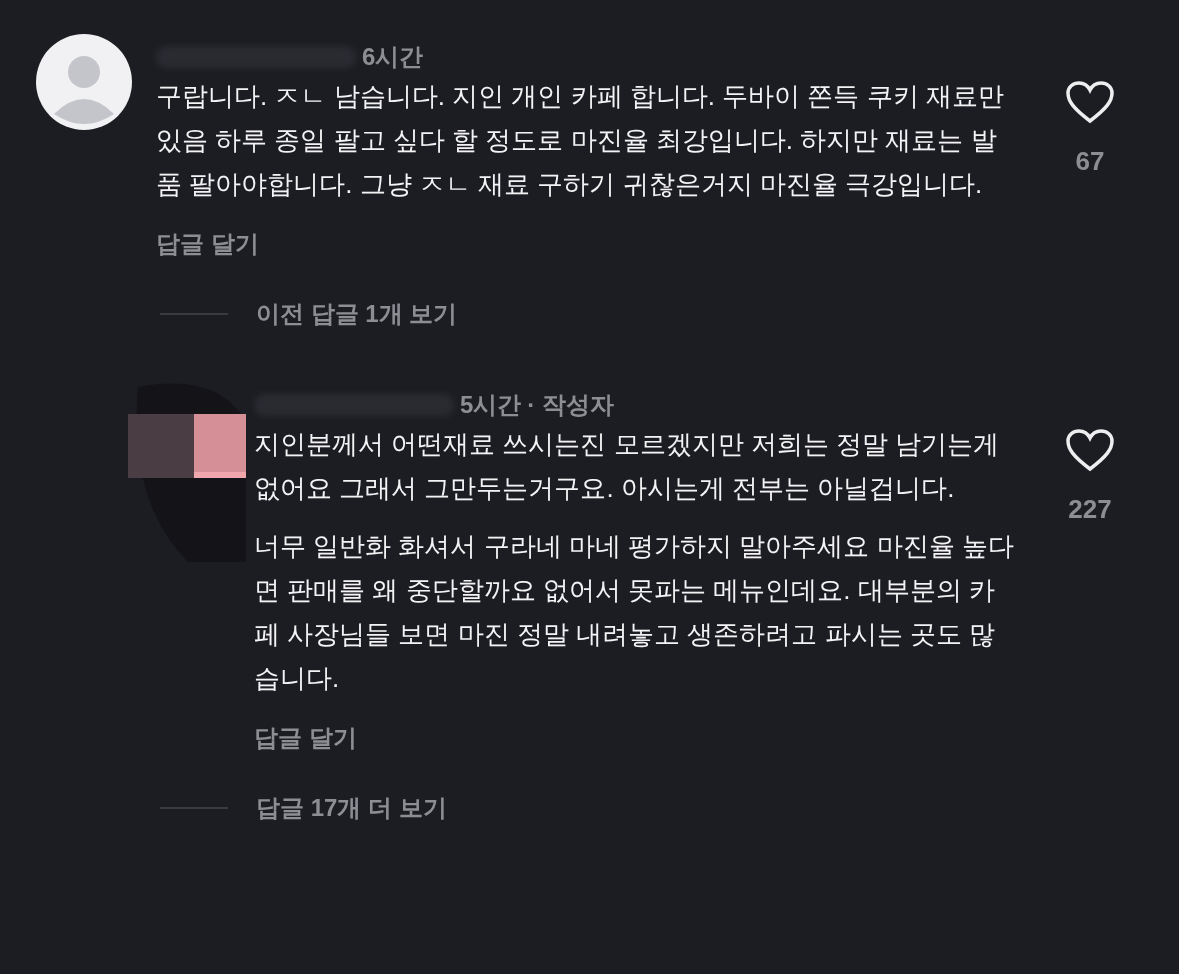  What do you see at coordinates (571, 405) in the screenshot?
I see `author-tag: · 작성자` at bounding box center [571, 405].